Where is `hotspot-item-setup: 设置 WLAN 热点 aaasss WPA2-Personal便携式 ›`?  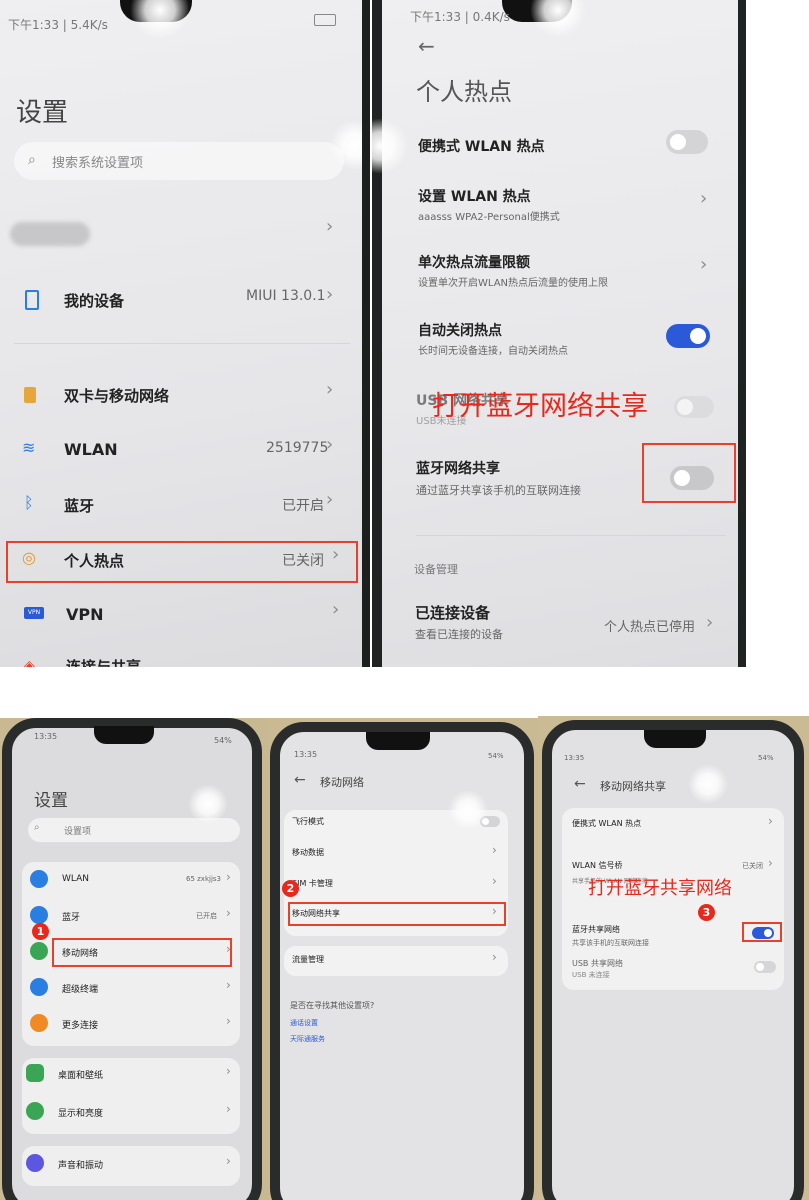 hotspot-item-setup: 设置 WLAN 热点 aaasss WPA2-Personal便携式 › is located at coordinates (572, 204).